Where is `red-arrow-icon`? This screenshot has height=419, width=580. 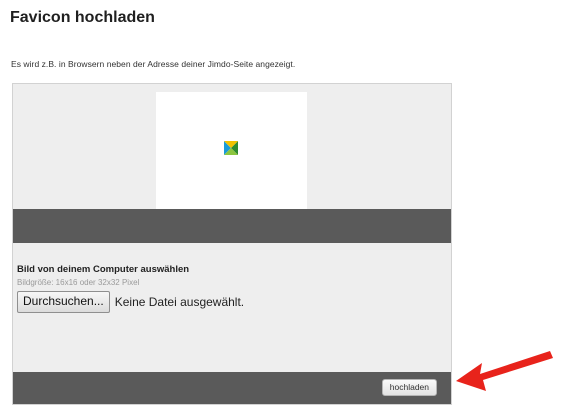 red-arrow-icon is located at coordinates (504, 371).